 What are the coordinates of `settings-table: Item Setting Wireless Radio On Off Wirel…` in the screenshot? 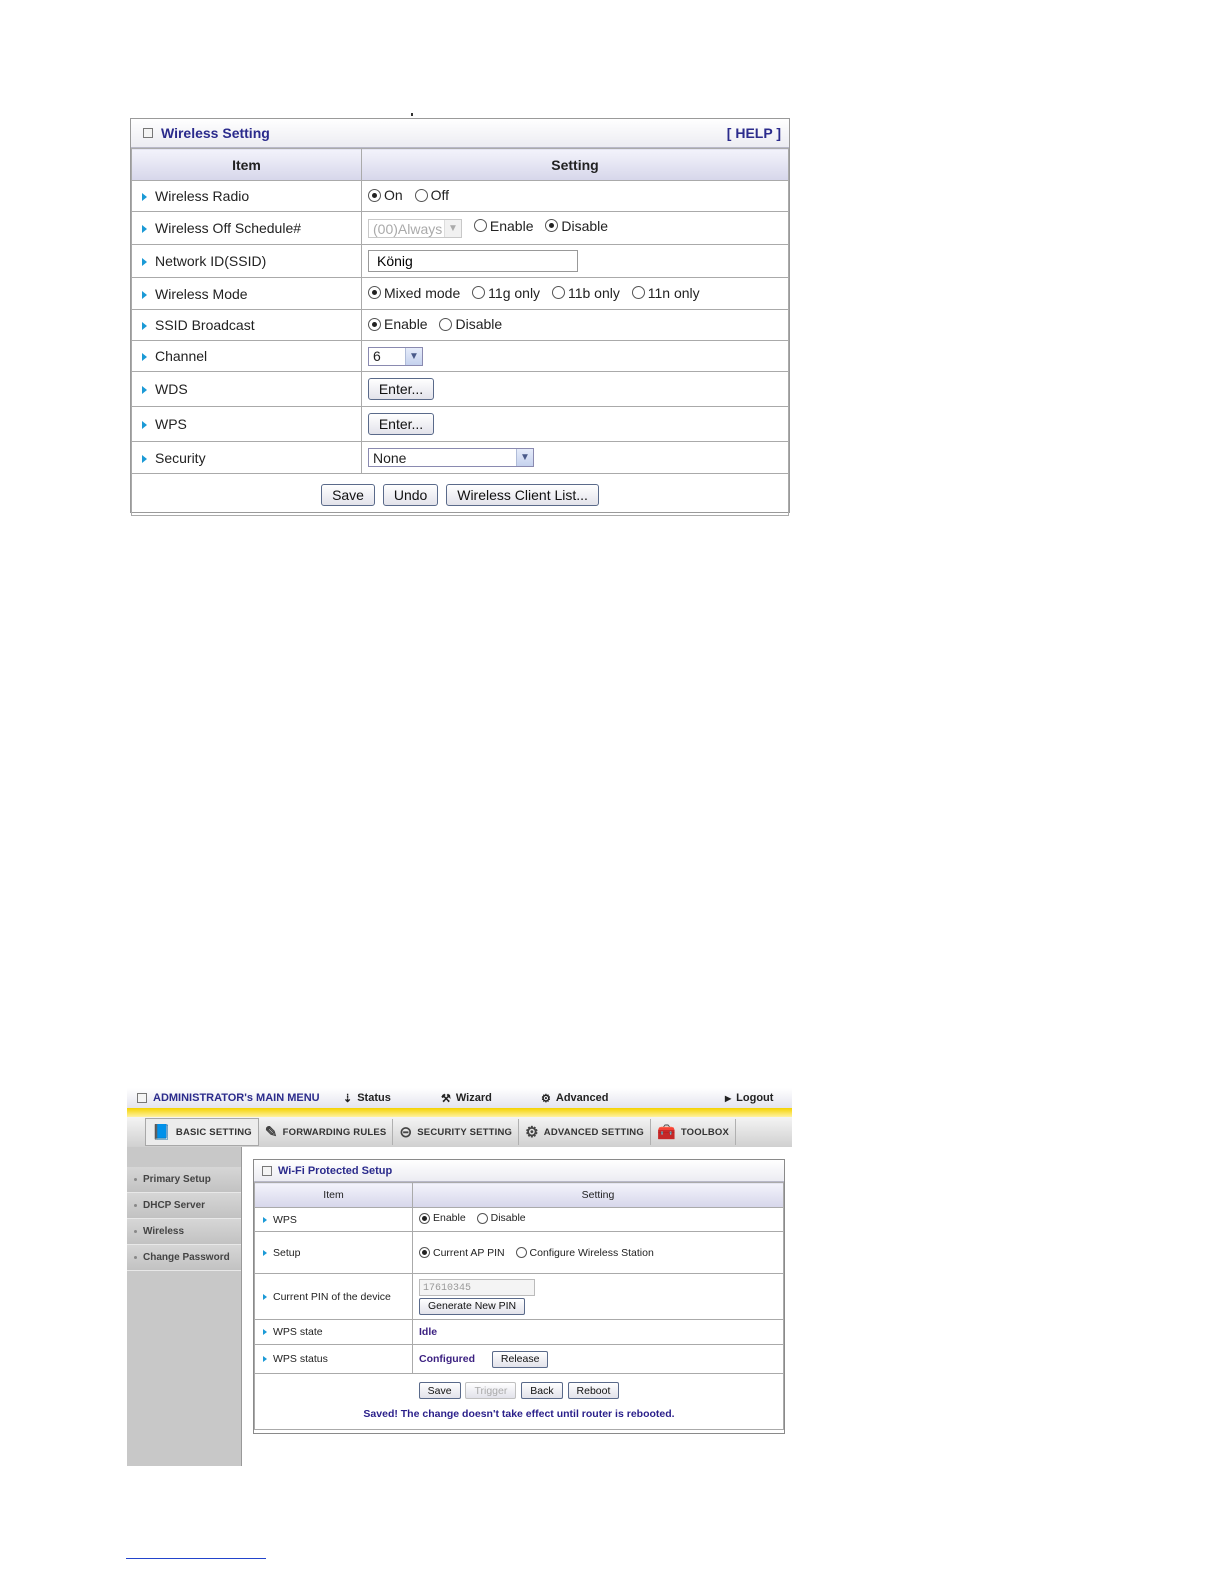 It's located at (460, 332).